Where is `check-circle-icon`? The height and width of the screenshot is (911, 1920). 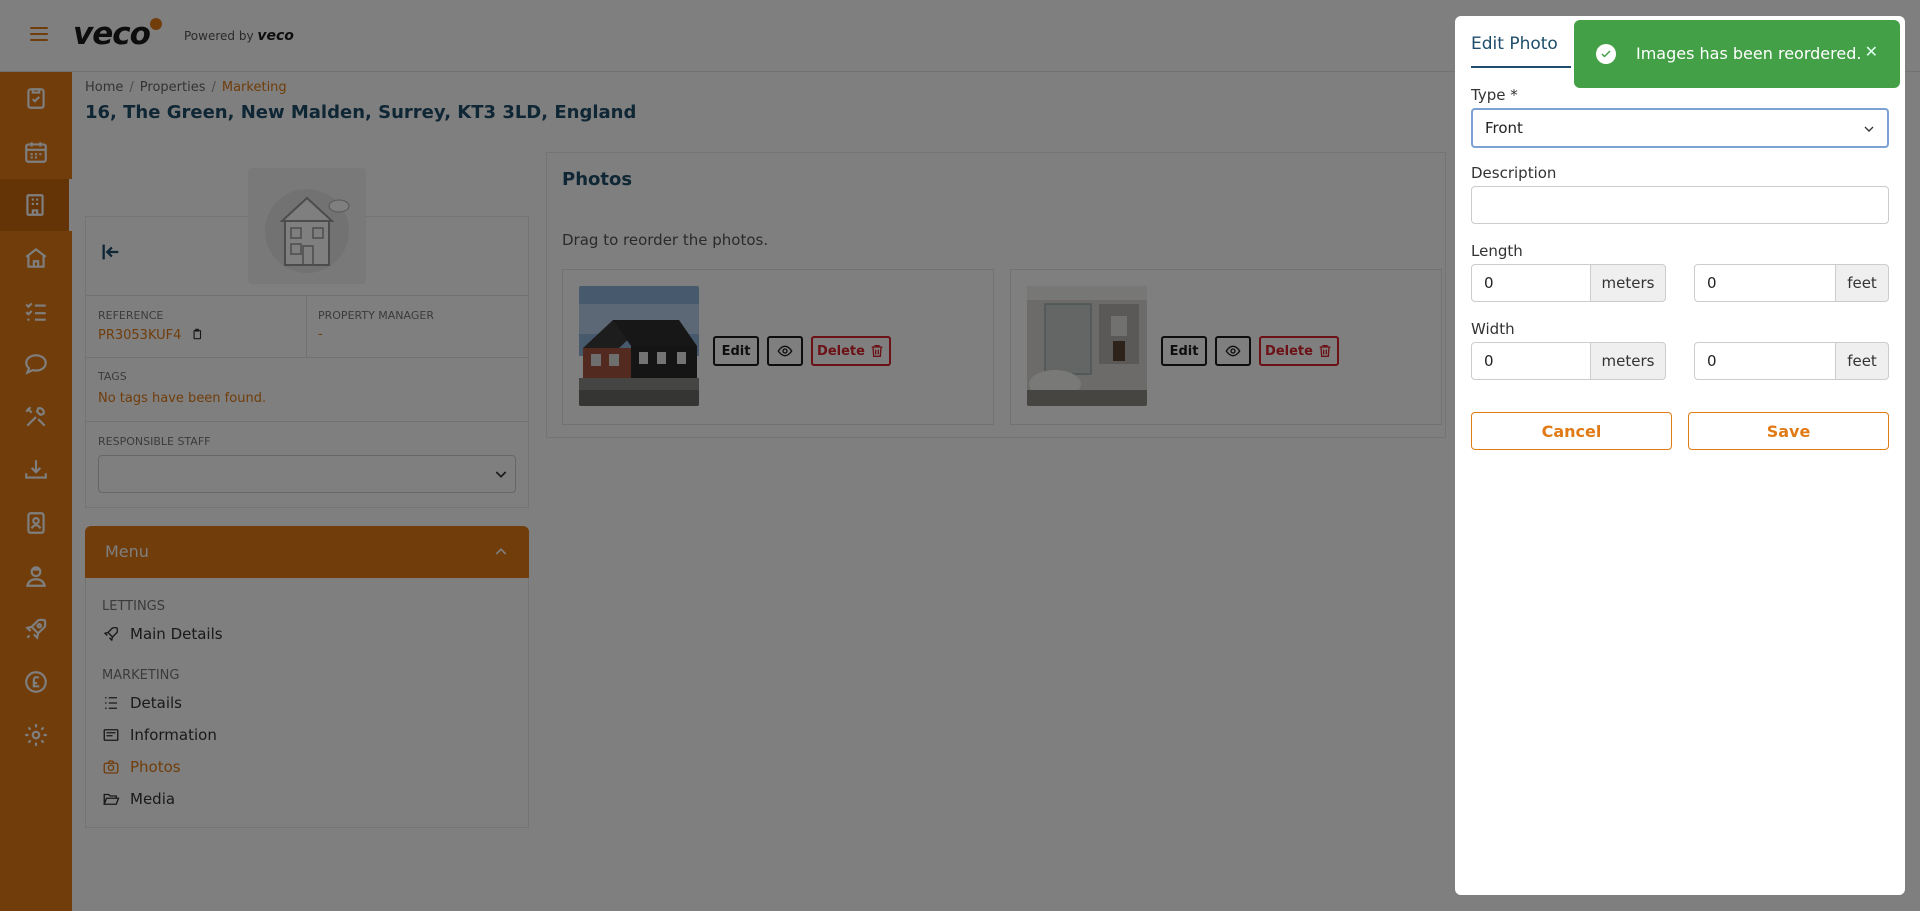 check-circle-icon is located at coordinates (1606, 54).